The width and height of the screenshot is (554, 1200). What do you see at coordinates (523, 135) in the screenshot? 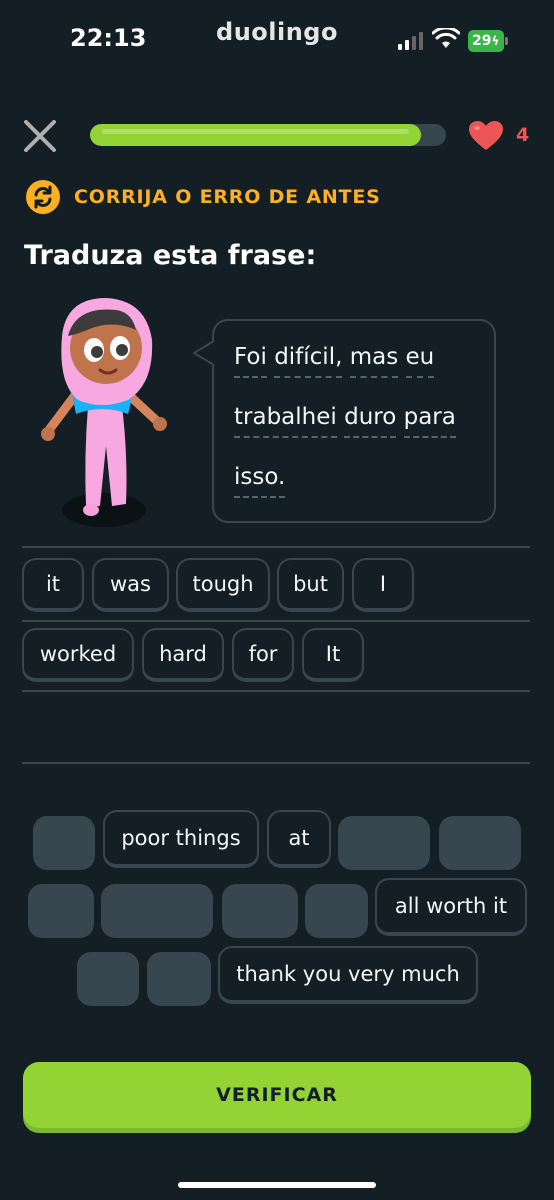
I see `hearts-count: 4` at bounding box center [523, 135].